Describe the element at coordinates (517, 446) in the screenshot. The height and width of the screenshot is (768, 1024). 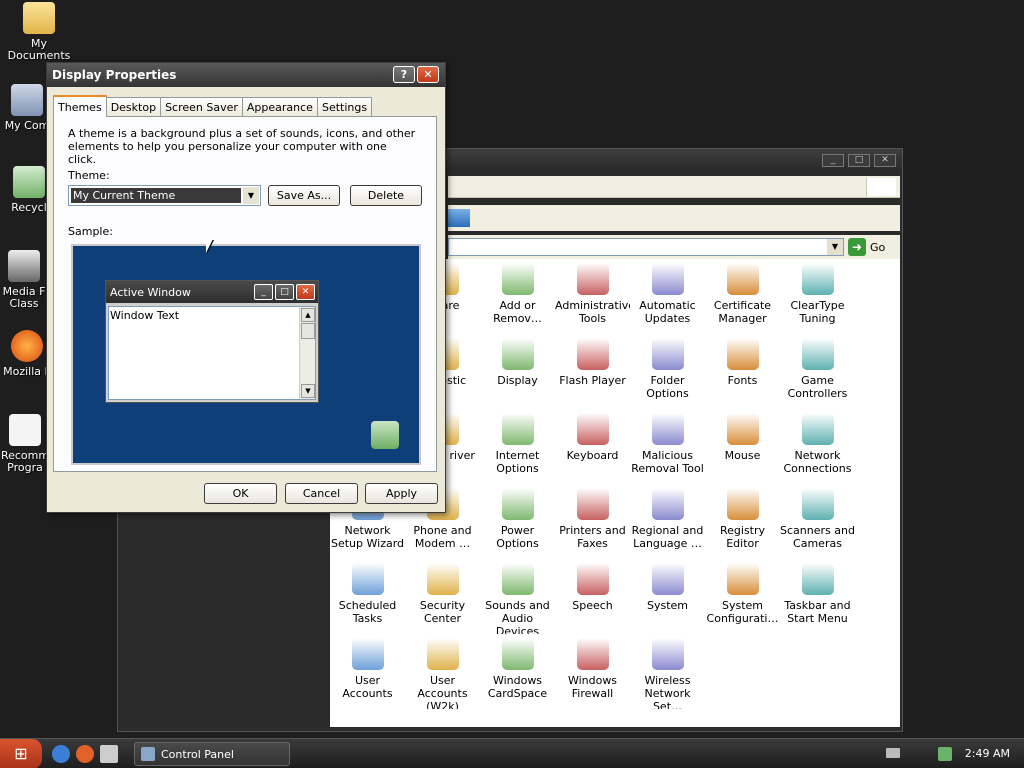
I see `control-panel-item: Internet Options` at that location.